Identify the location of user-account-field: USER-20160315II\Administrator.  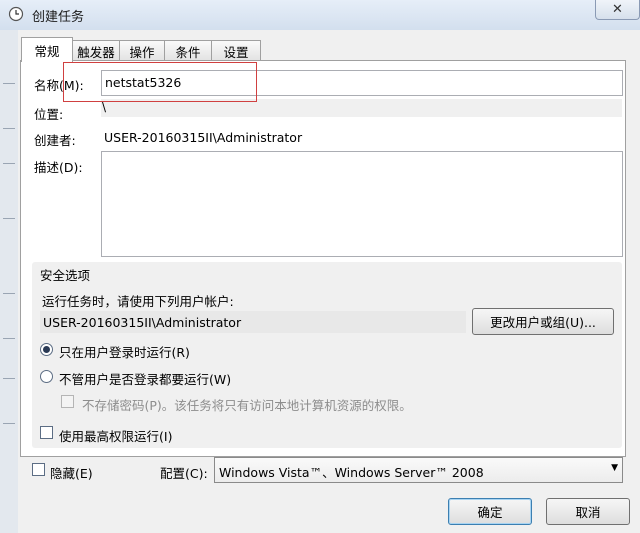
(253, 322).